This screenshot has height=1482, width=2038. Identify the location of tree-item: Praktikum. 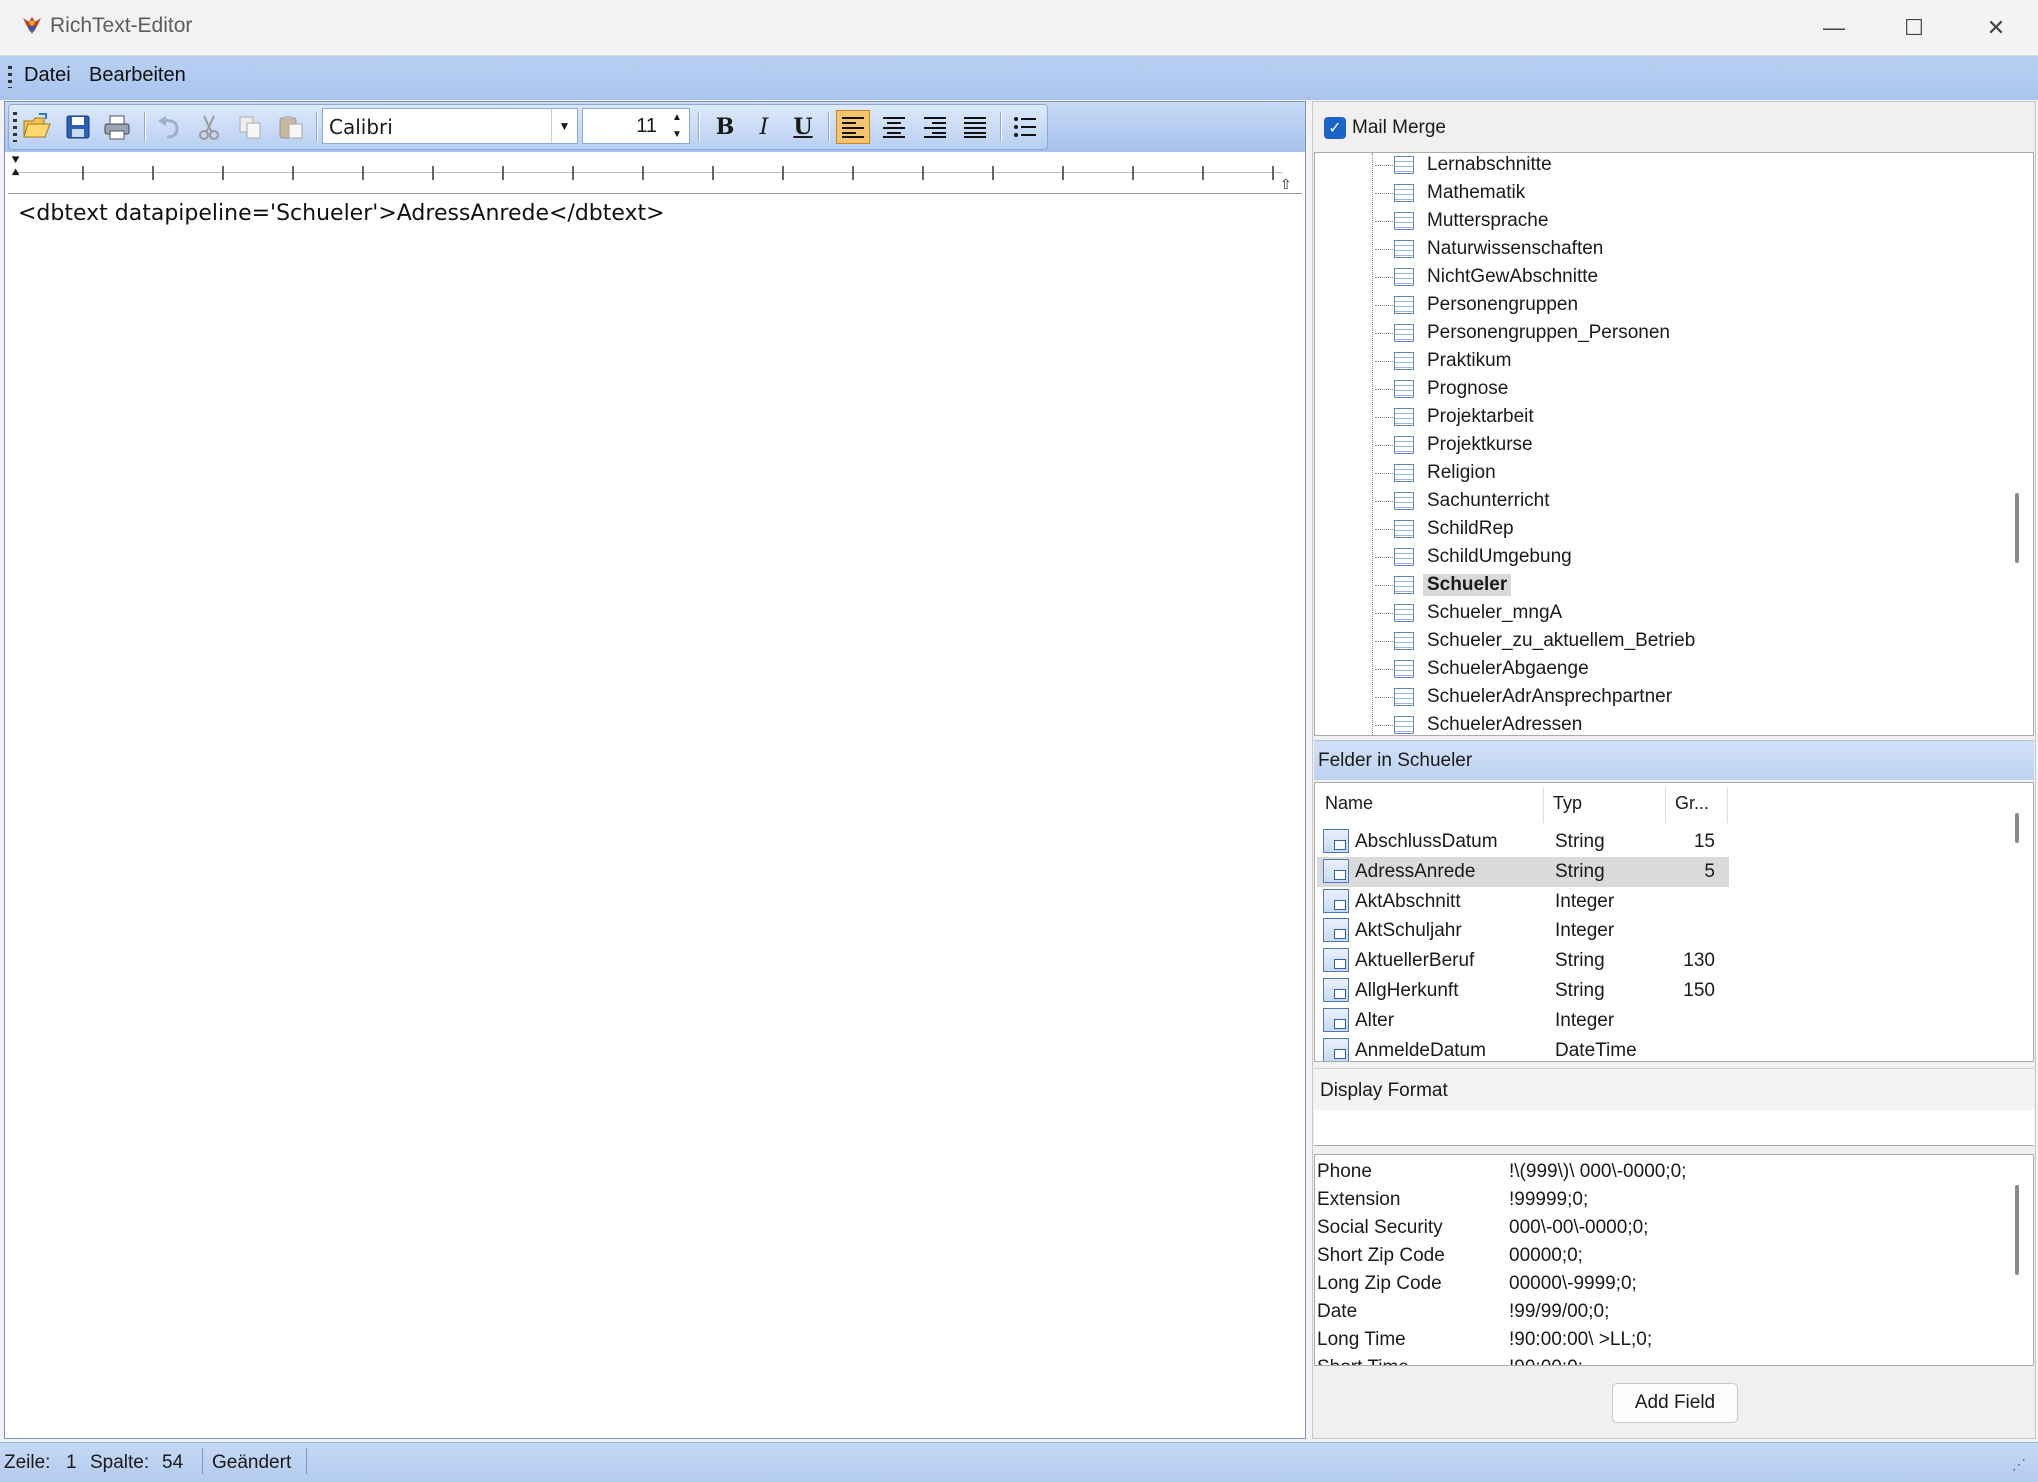
(1660, 361).